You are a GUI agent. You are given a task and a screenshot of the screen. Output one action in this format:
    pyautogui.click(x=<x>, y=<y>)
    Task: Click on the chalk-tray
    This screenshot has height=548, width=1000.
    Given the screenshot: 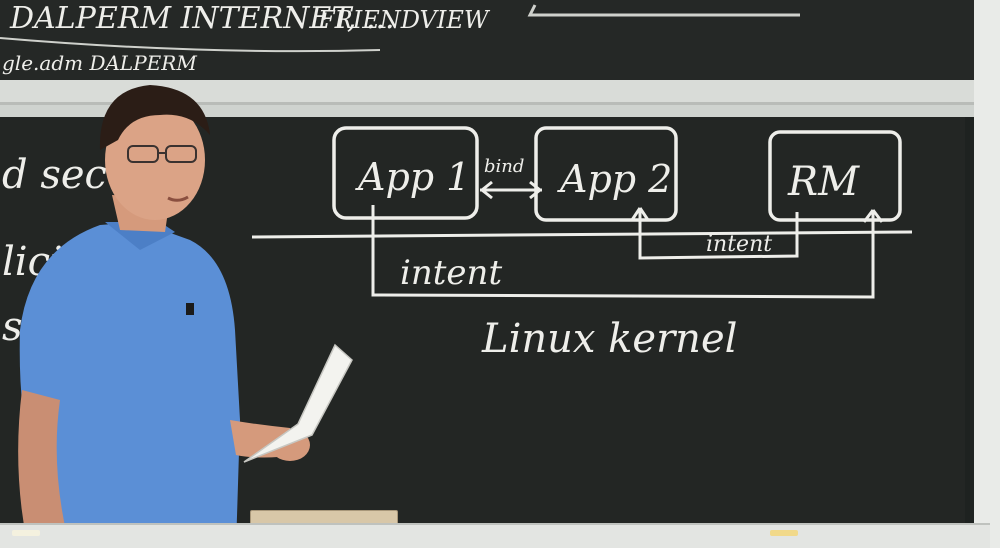 What is the action you would take?
    pyautogui.click(x=495, y=535)
    